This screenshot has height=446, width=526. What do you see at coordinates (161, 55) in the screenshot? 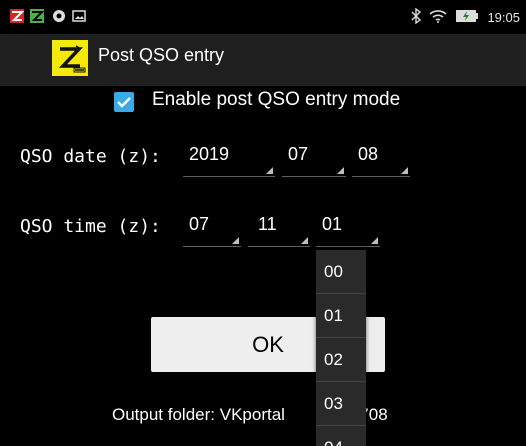
I see `app-title: Post QSO entry` at bounding box center [161, 55].